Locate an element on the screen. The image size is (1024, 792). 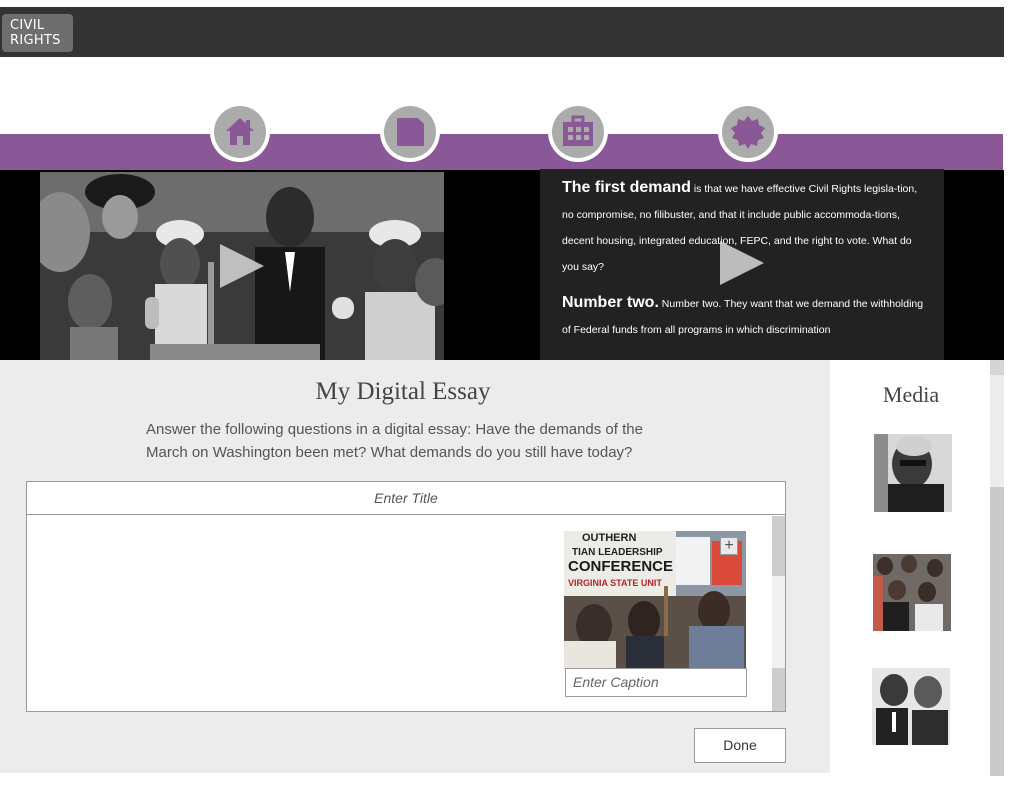
play-icon is located at coordinates (242, 266).